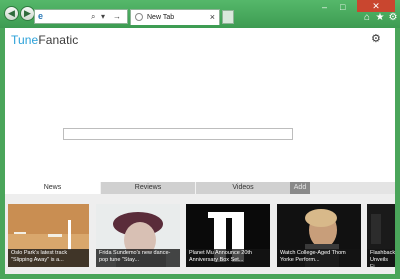  I want to click on close-window-button: ✕, so click(376, 6).